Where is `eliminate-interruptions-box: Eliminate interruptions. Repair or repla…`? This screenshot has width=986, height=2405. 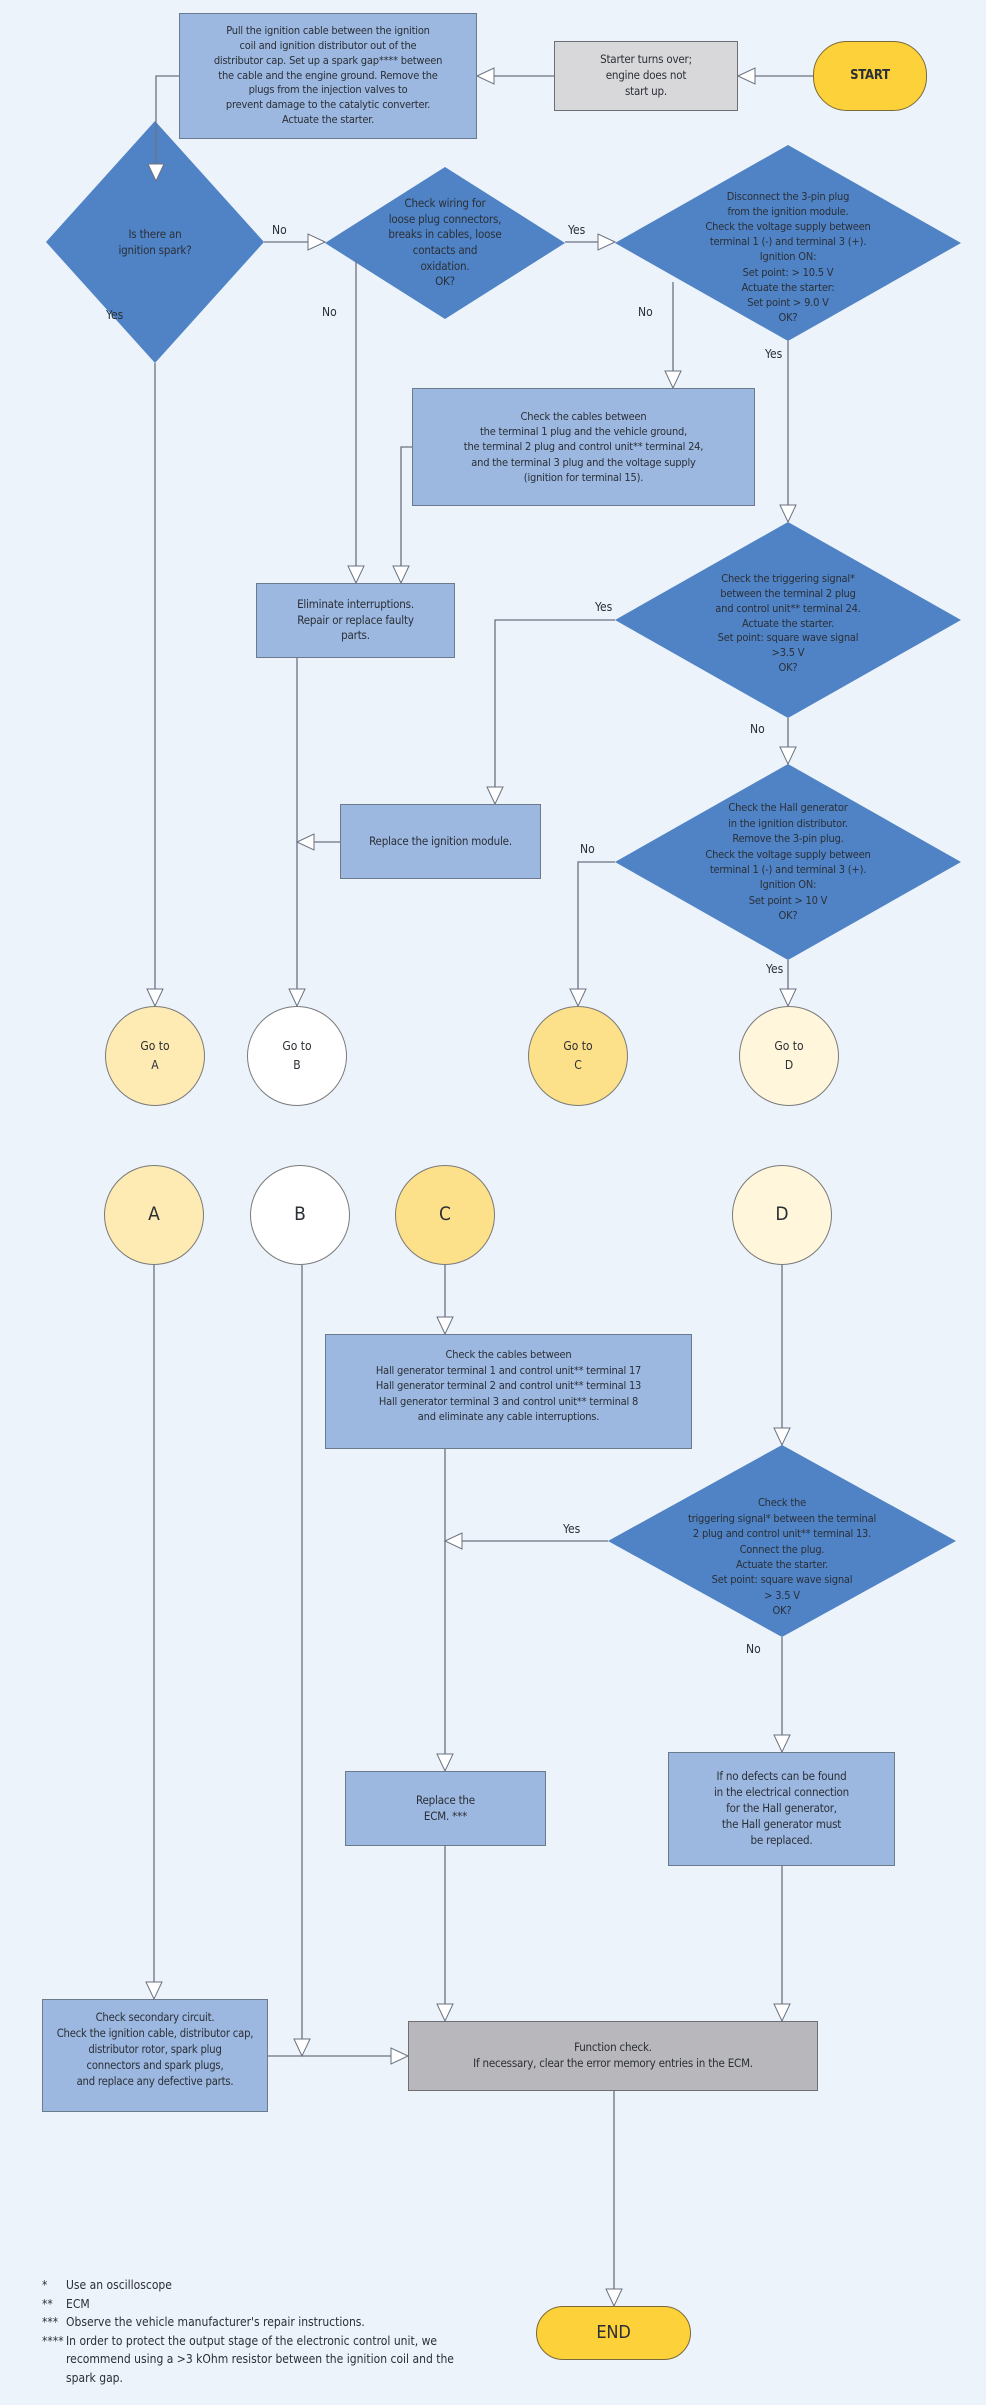 eliminate-interruptions-box: Eliminate interruptions. Repair or repla… is located at coordinates (355, 620).